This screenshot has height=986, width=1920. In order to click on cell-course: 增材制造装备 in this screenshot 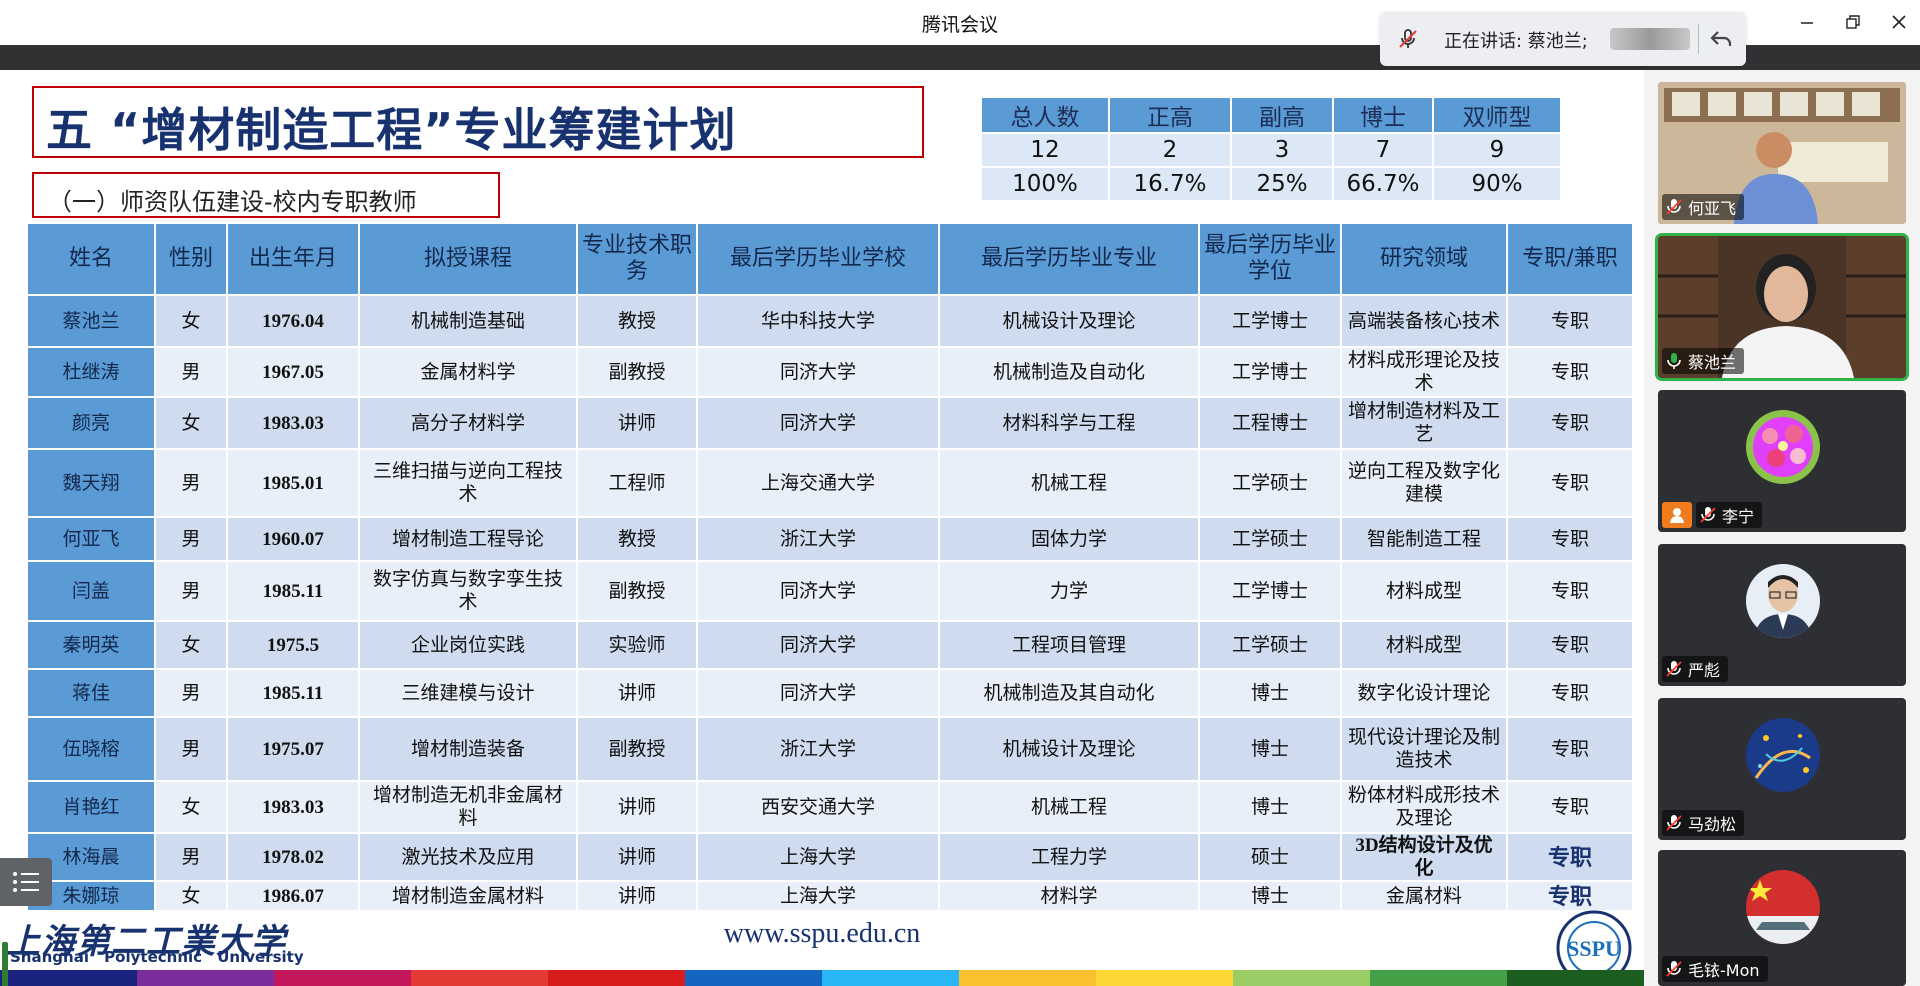, I will do `click(468, 749)`.